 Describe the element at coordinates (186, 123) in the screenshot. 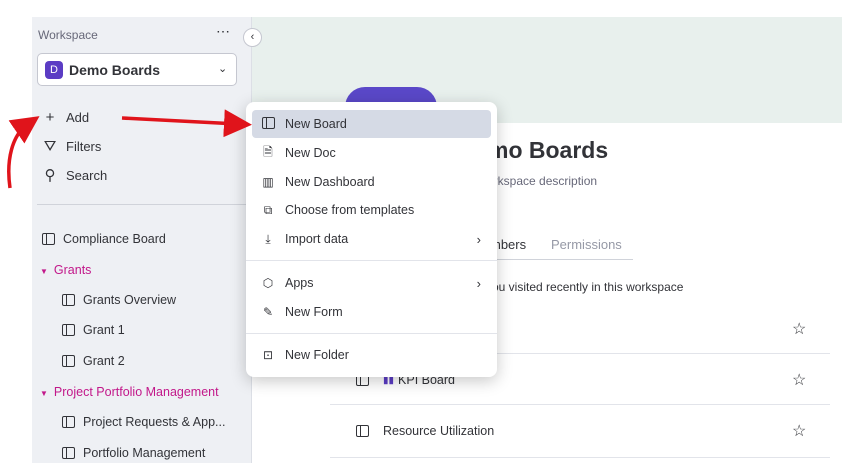

I see `arrow-to-new-board` at that location.